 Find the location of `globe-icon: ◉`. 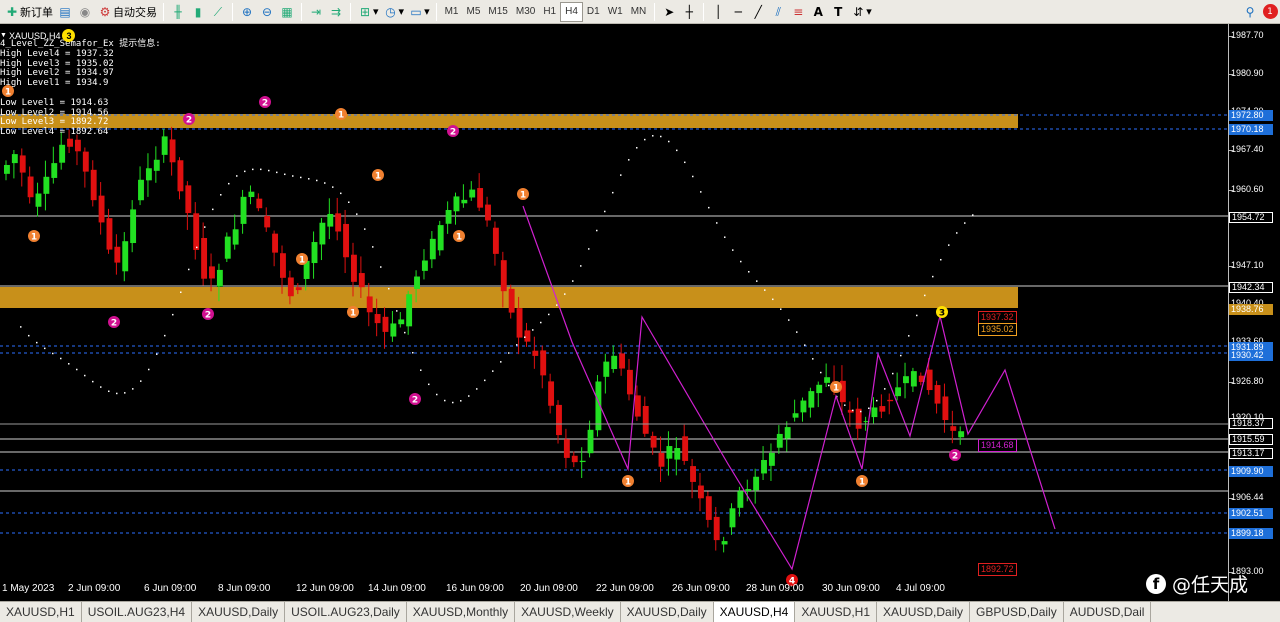

globe-icon: ◉ is located at coordinates (85, 11).